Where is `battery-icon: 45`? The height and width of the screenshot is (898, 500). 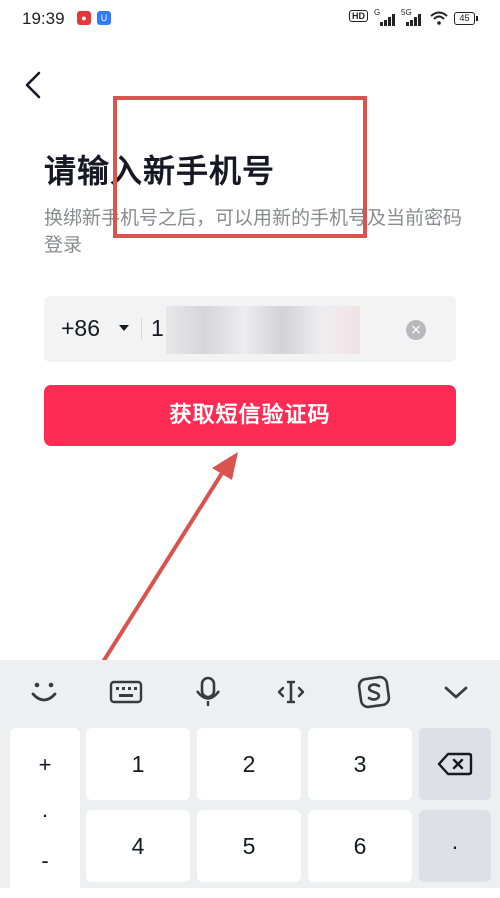
battery-icon: 45 is located at coordinates (466, 18).